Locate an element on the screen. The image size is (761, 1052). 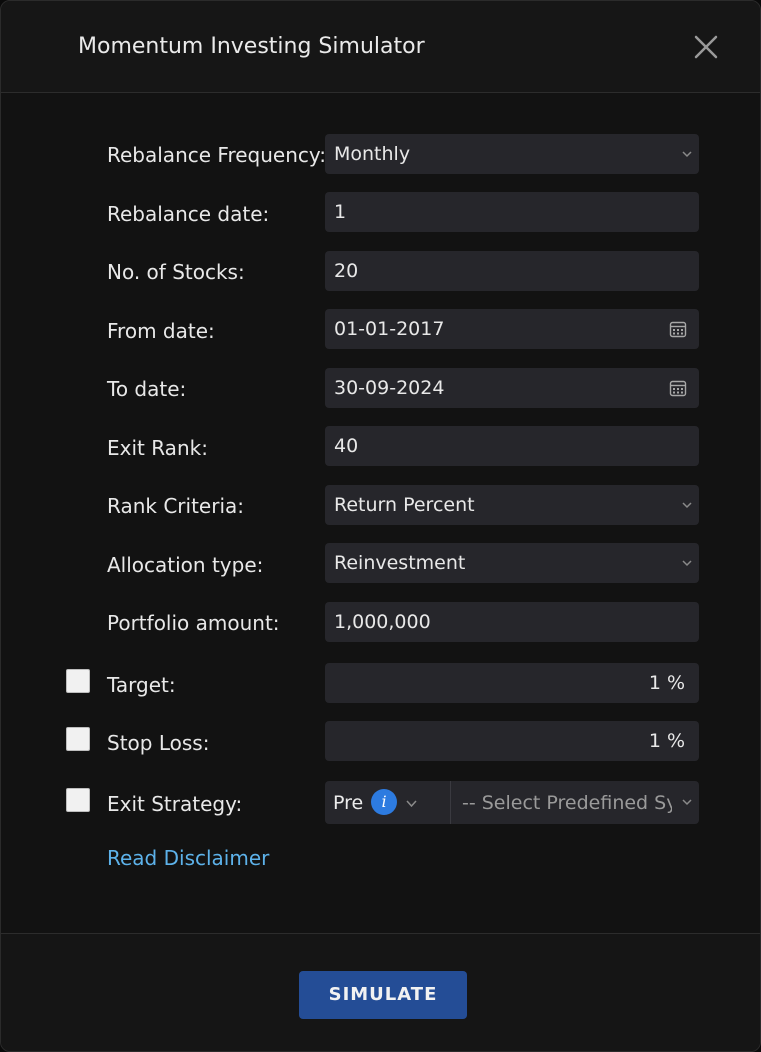
rebalance-date-label: Rebalance date: is located at coordinates (188, 214).